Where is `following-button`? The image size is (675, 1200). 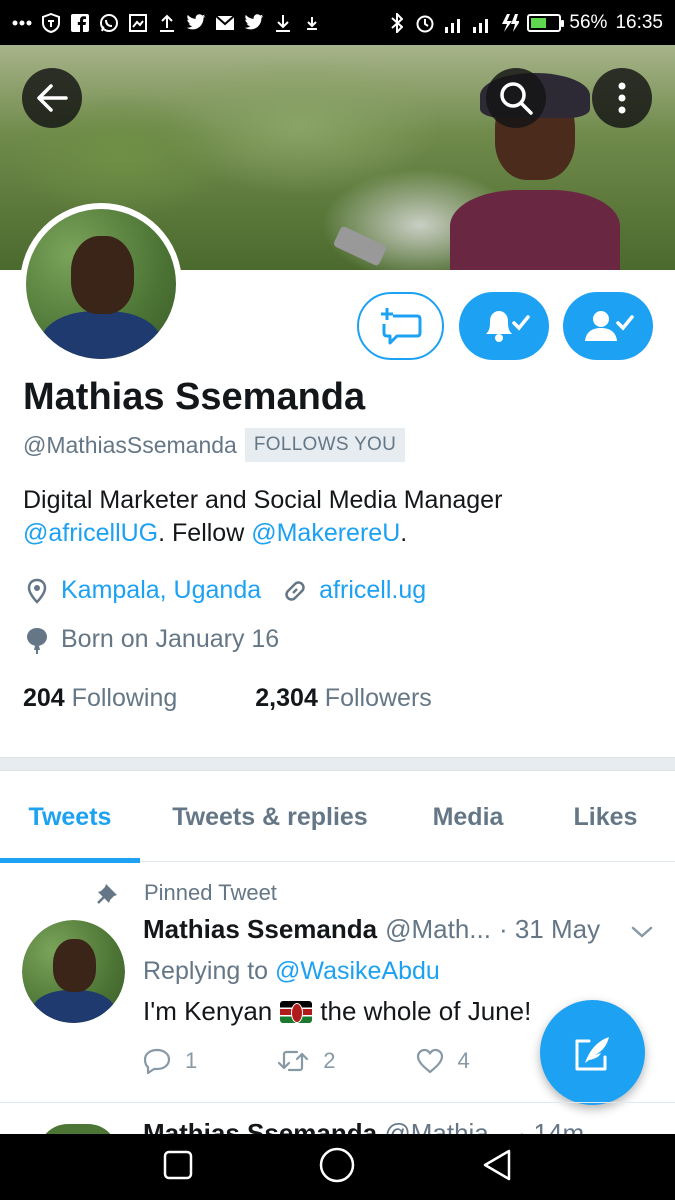 following-button is located at coordinates (608, 326).